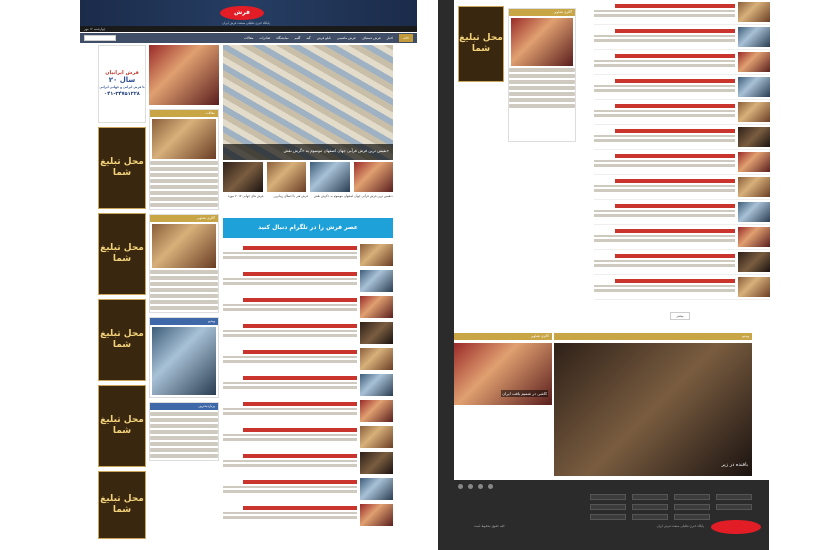 The image size is (825, 550). Describe the element at coordinates (324, 38) in the screenshot. I see `nav-item: تابلو فرش` at that location.